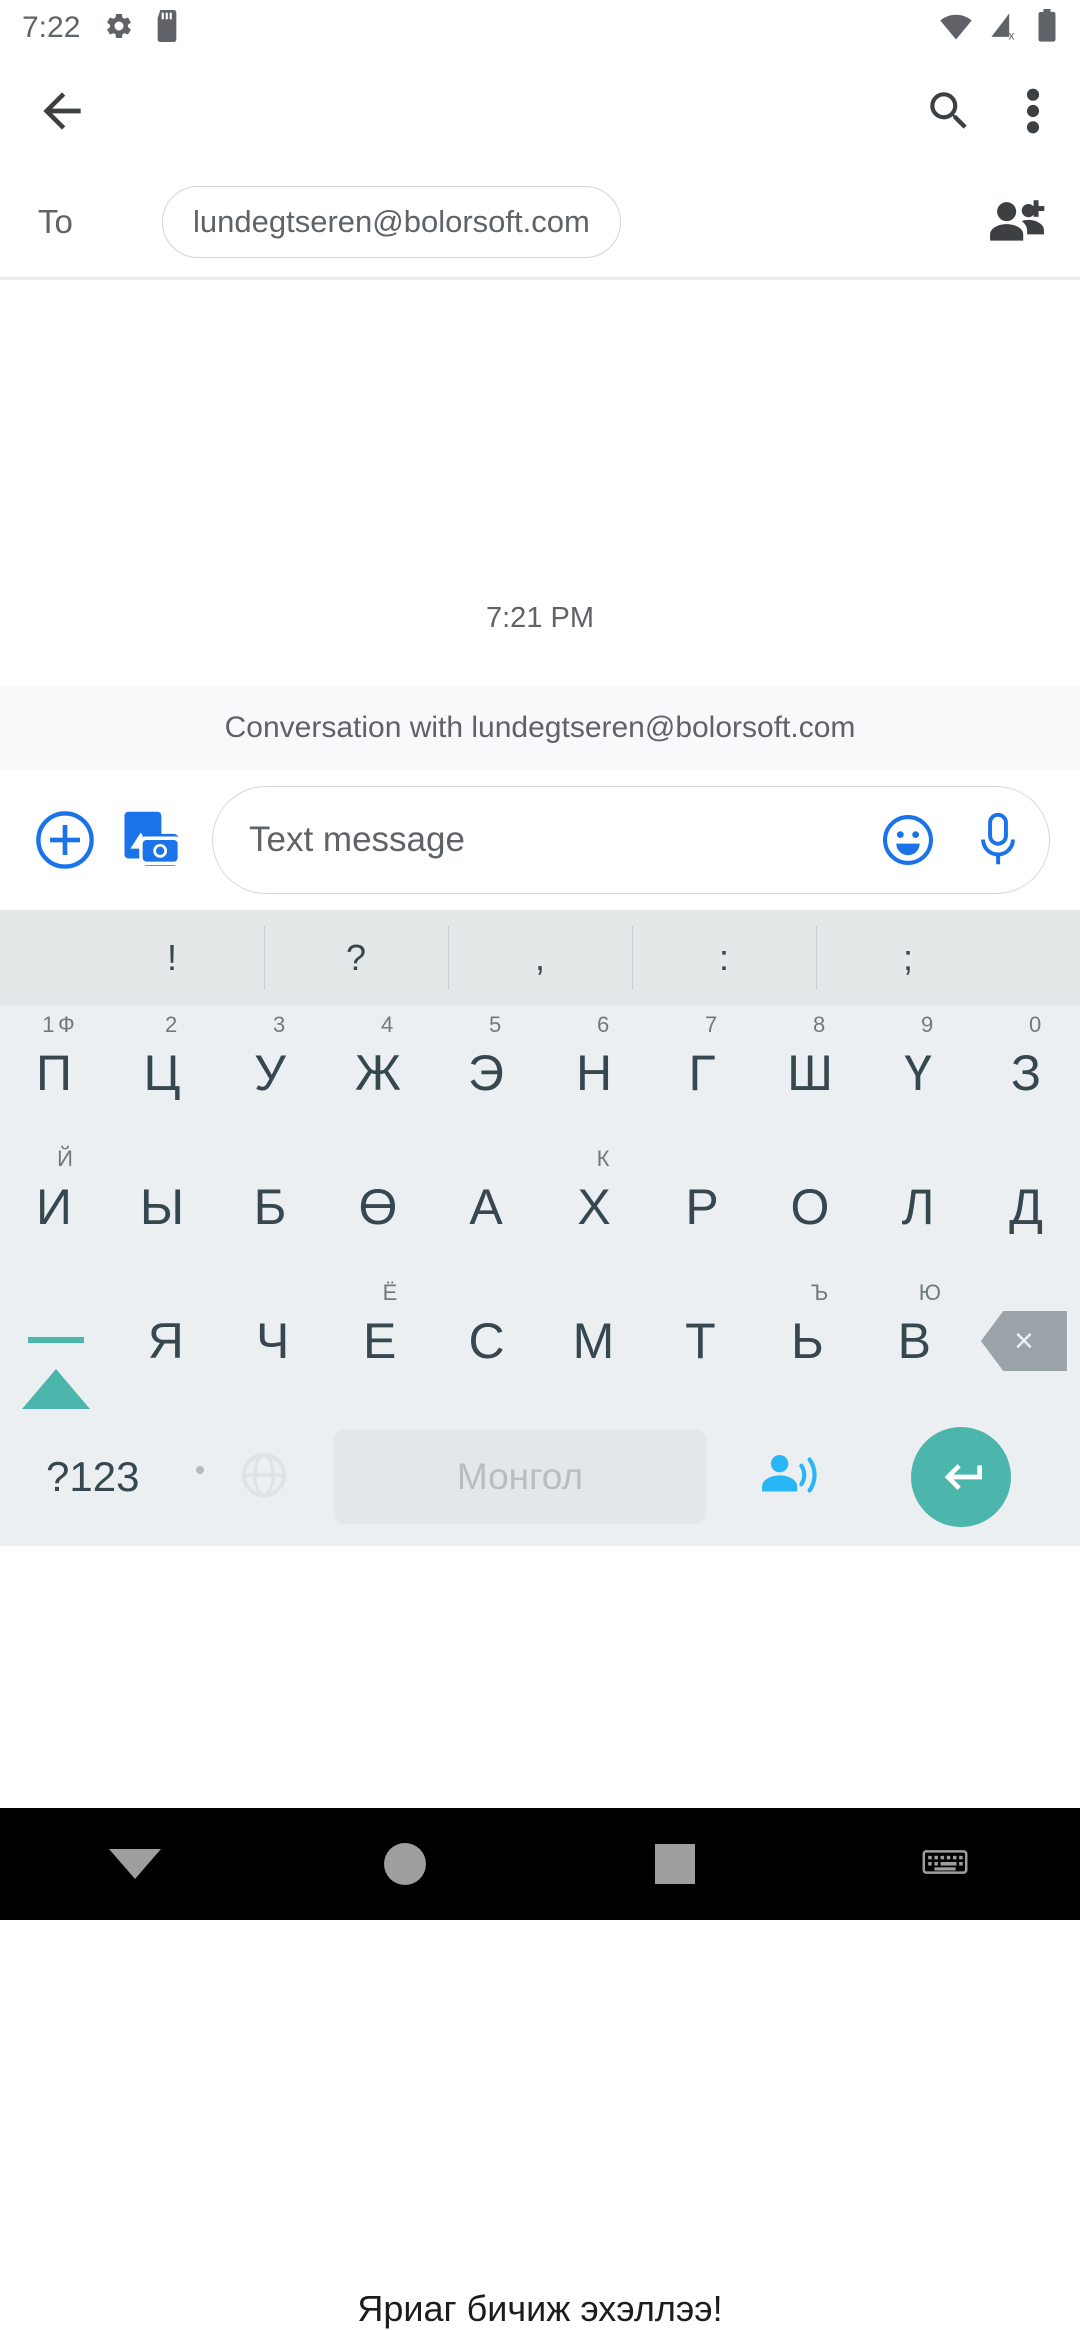 The width and height of the screenshot is (1080, 2330). What do you see at coordinates (594, 1207) in the screenshot?
I see `key-kh: К Х` at bounding box center [594, 1207].